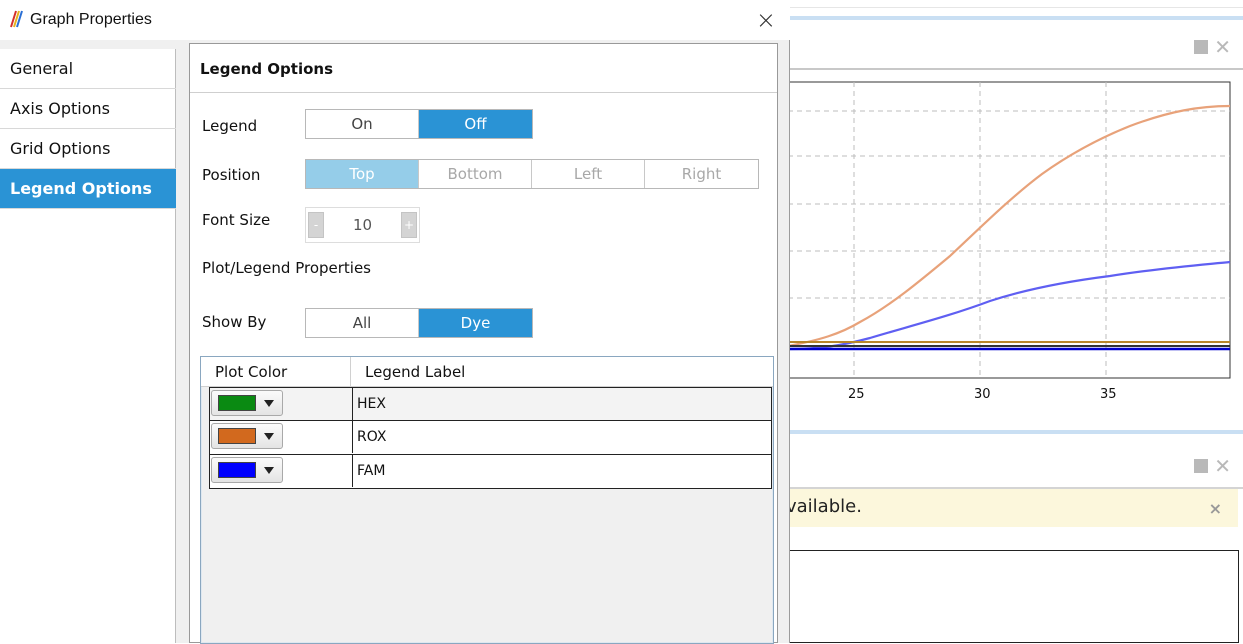 The height and width of the screenshot is (644, 1243). I want to click on legend-label-cell: FAM, so click(562, 471).